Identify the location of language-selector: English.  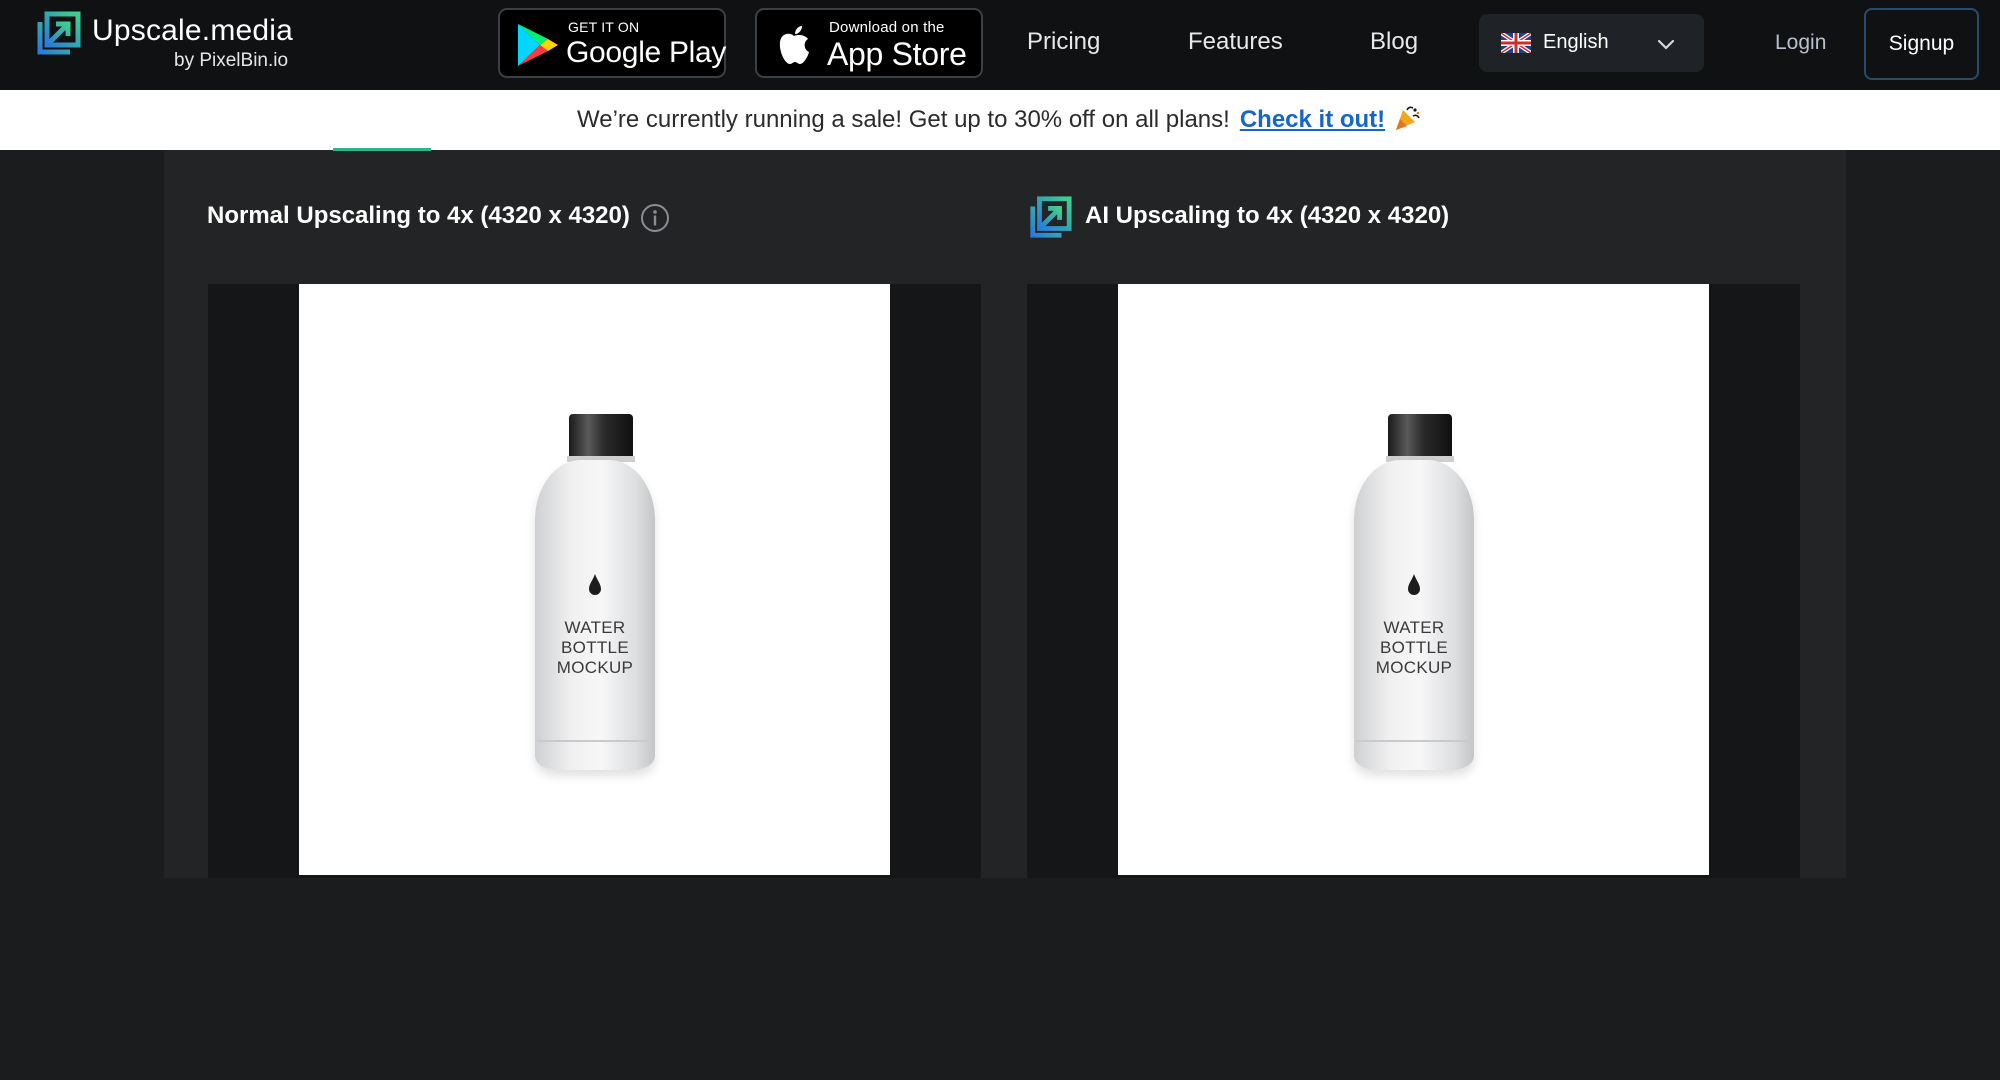
(1591, 43).